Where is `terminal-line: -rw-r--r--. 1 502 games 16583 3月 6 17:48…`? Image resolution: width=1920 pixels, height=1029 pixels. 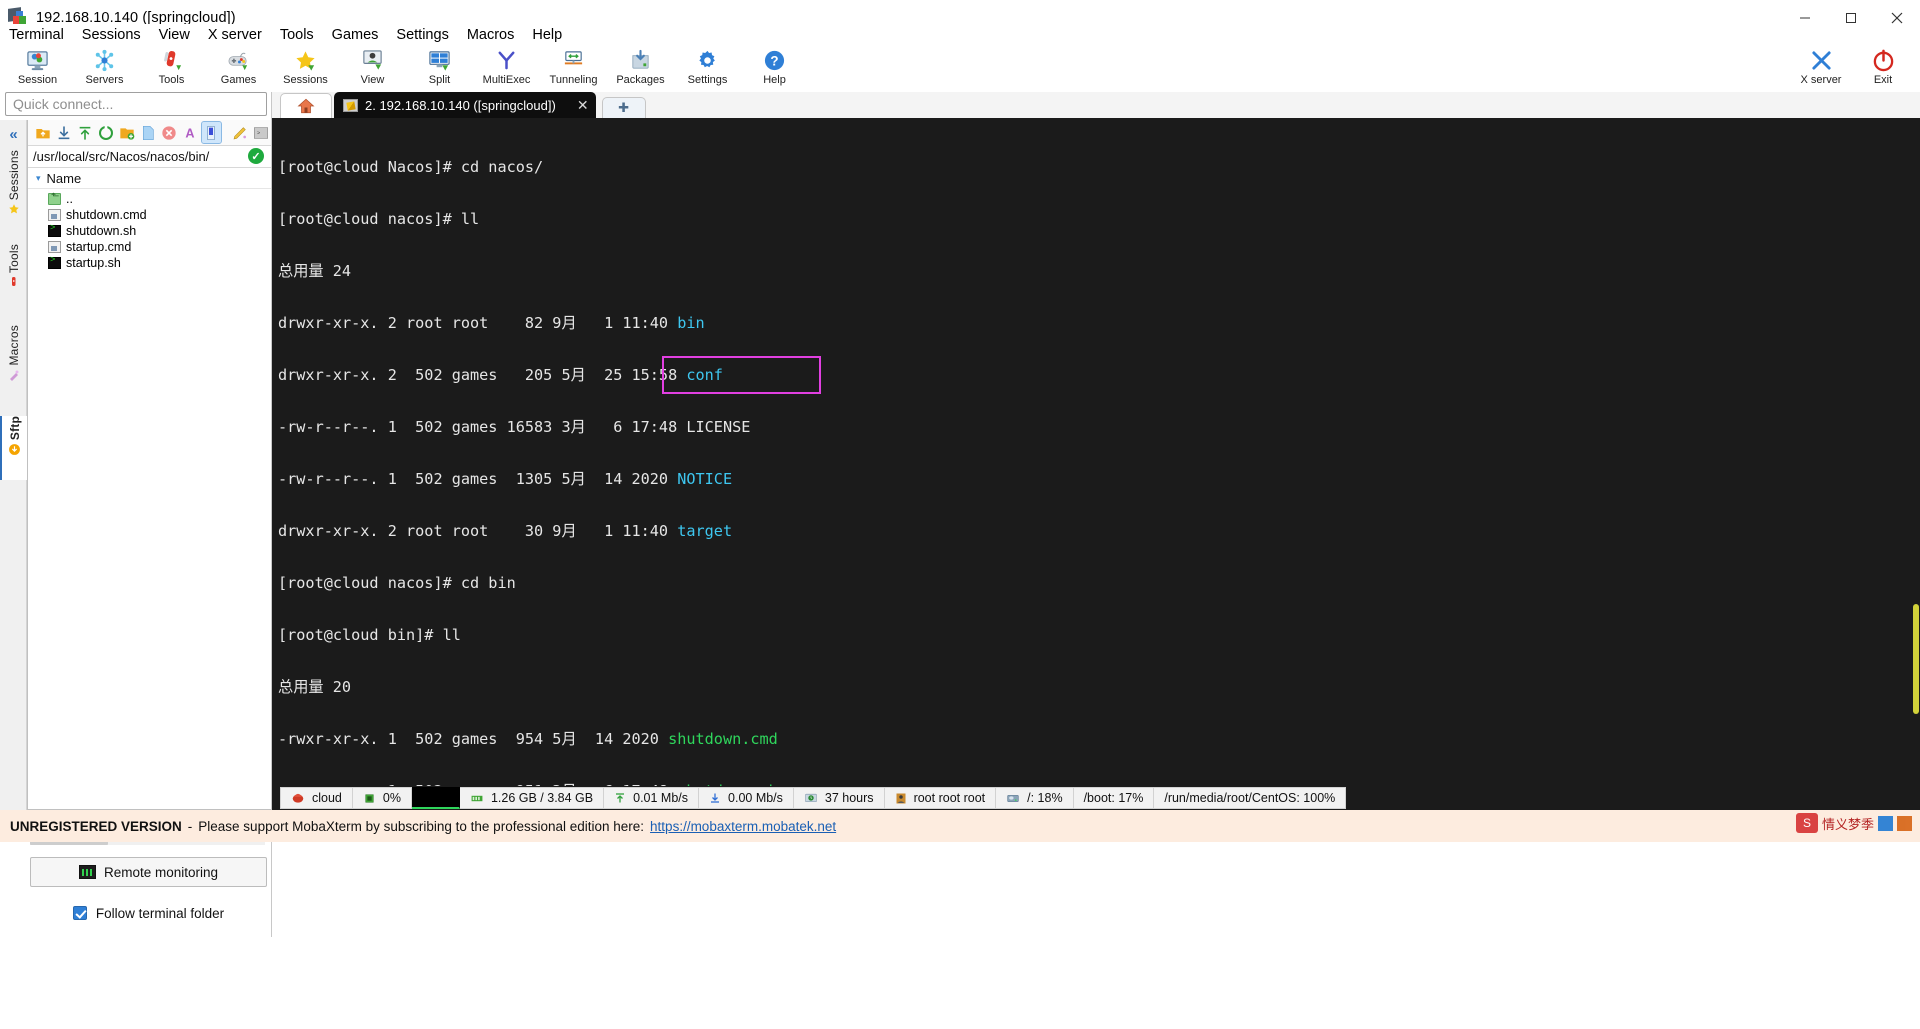 terminal-line: -rw-r--r--. 1 502 games 16583 3月 6 17:48… is located at coordinates (1099, 427).